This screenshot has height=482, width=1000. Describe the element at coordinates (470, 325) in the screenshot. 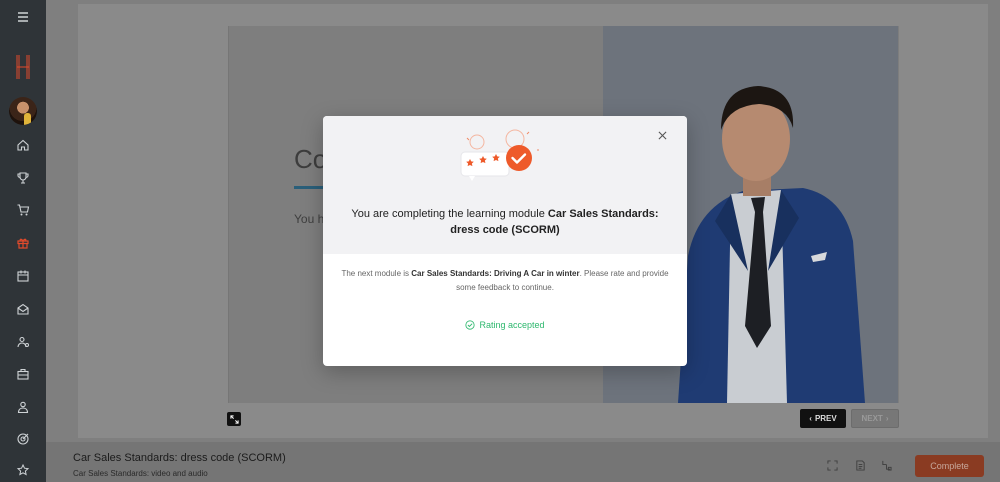

I see `check-circle-icon` at that location.